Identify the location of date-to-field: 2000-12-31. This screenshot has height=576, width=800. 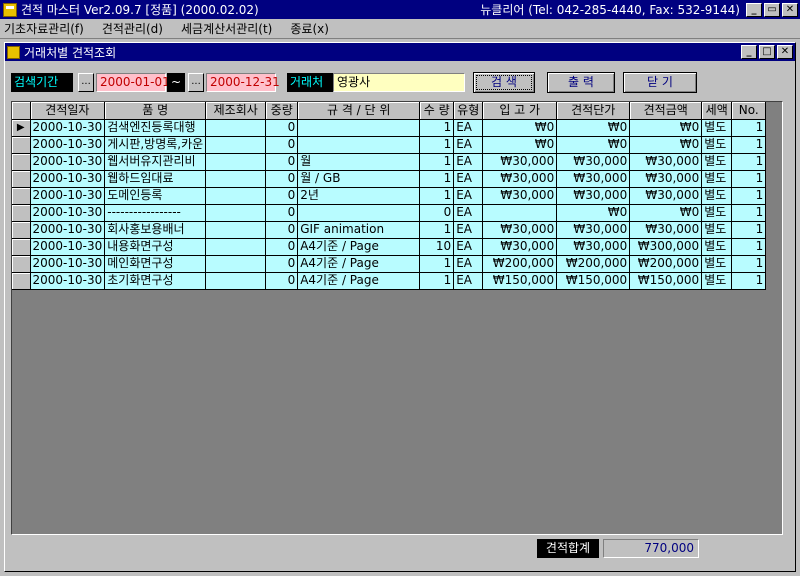
(243, 82).